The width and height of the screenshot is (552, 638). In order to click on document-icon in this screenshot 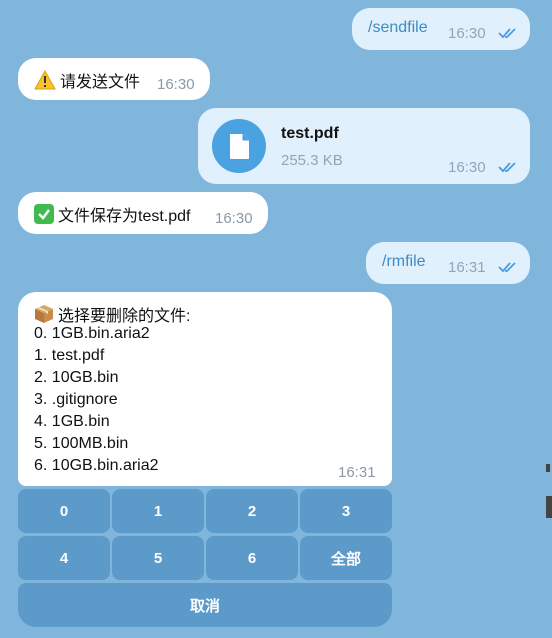, I will do `click(239, 146)`.